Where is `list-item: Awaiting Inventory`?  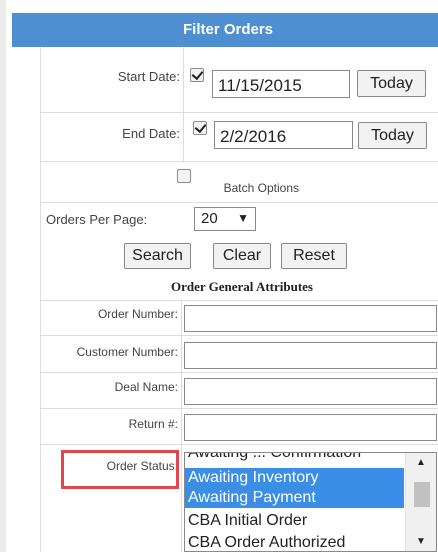
list-item: Awaiting Inventory is located at coordinates (294, 478).